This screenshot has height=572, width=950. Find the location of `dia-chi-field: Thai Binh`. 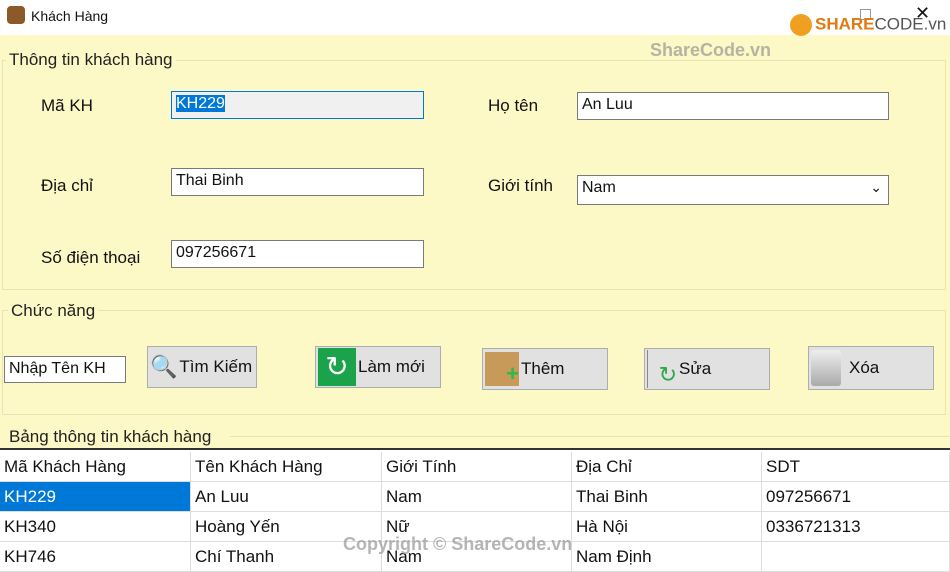

dia-chi-field: Thai Binh is located at coordinates (297, 182).